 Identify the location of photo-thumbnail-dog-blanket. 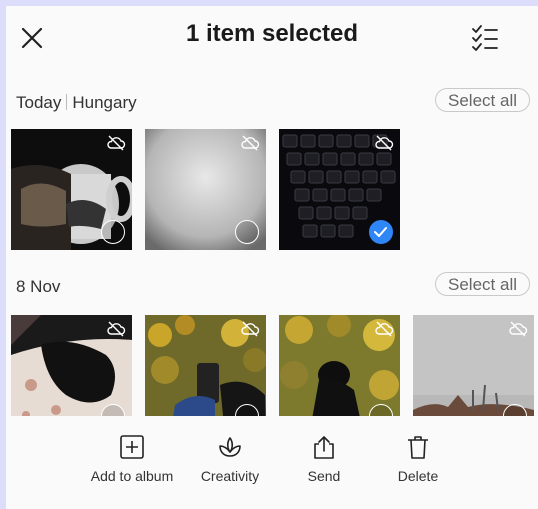
(71, 365).